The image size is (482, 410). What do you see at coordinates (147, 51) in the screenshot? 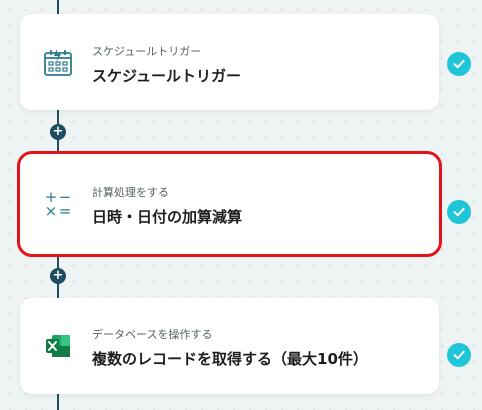
I see `step-type-label: スケジュールトリガー` at bounding box center [147, 51].